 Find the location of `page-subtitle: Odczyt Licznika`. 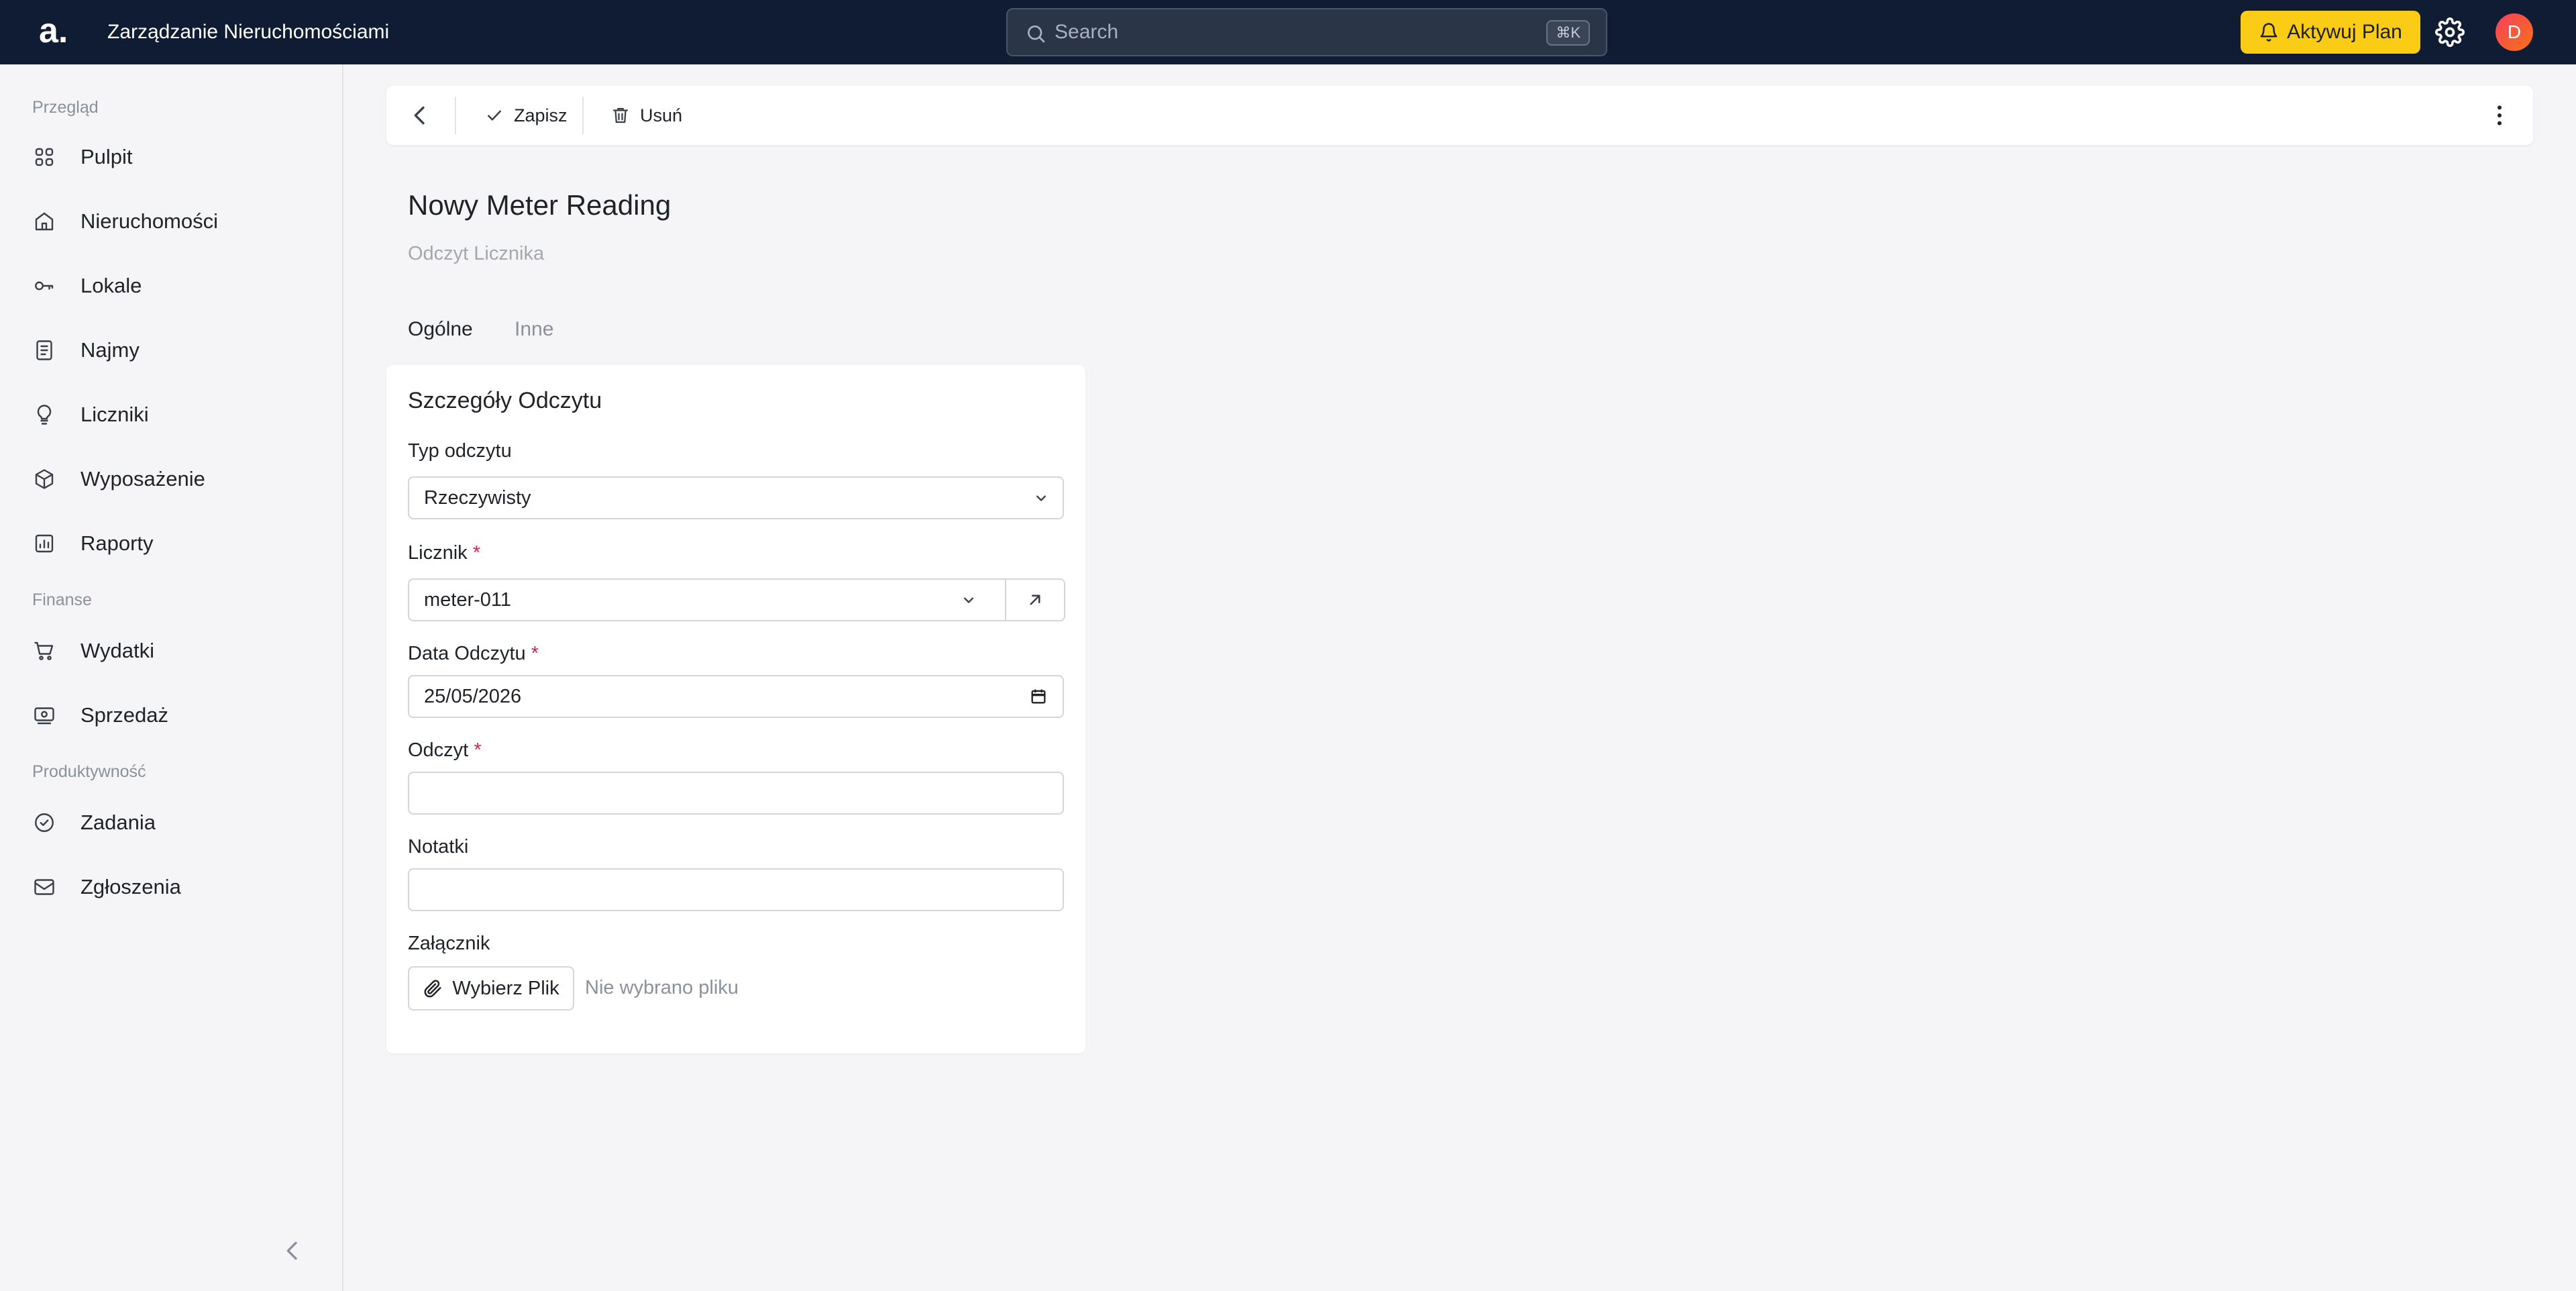

page-subtitle: Odczyt Licznika is located at coordinates (476, 253).